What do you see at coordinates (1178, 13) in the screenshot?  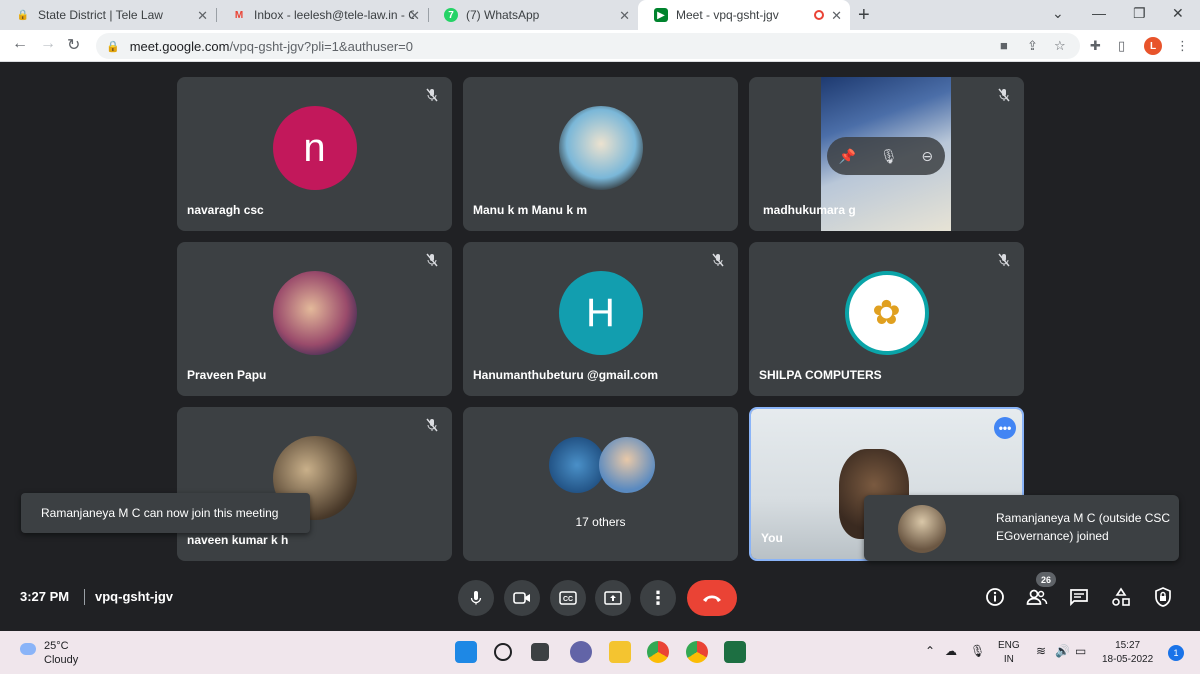 I see `close-window-button: ✕` at bounding box center [1178, 13].